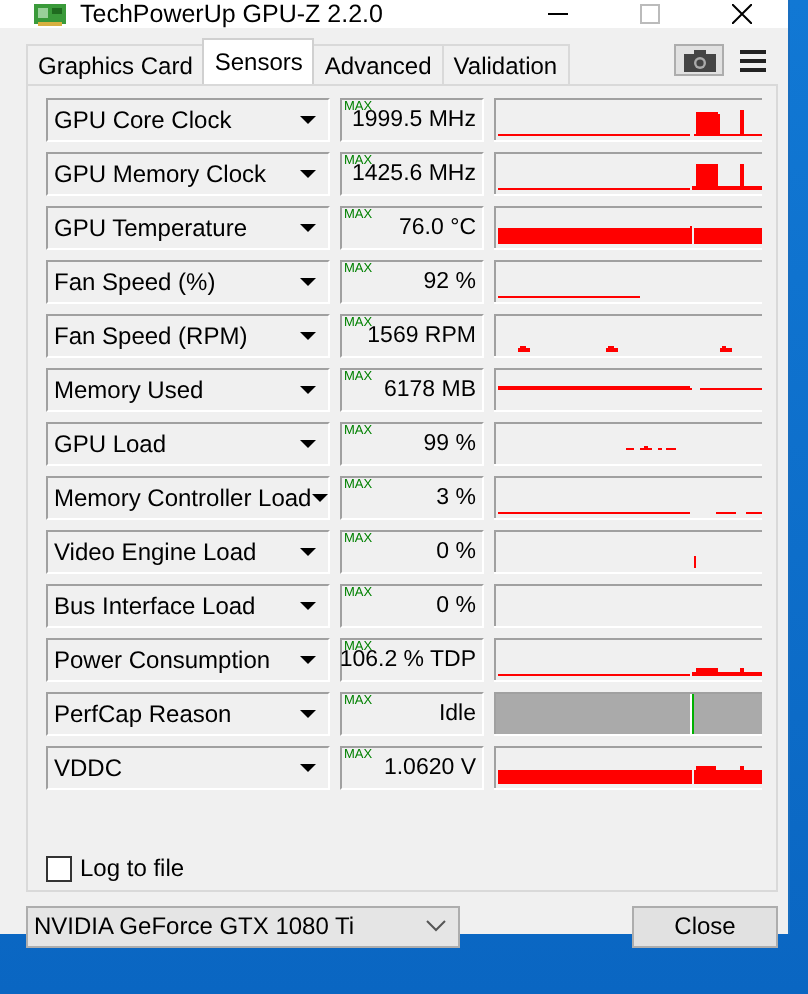 This screenshot has width=808, height=994. Describe the element at coordinates (188, 552) in the screenshot. I see `sensor-dropdown: Video Engine Load` at that location.